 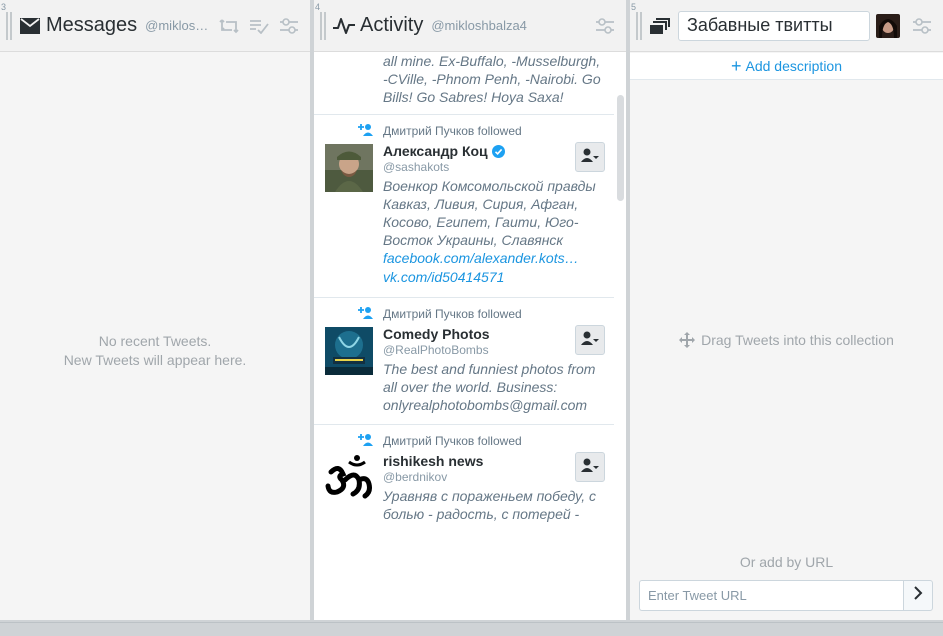 I want to click on collection-title-input, so click(x=774, y=25).